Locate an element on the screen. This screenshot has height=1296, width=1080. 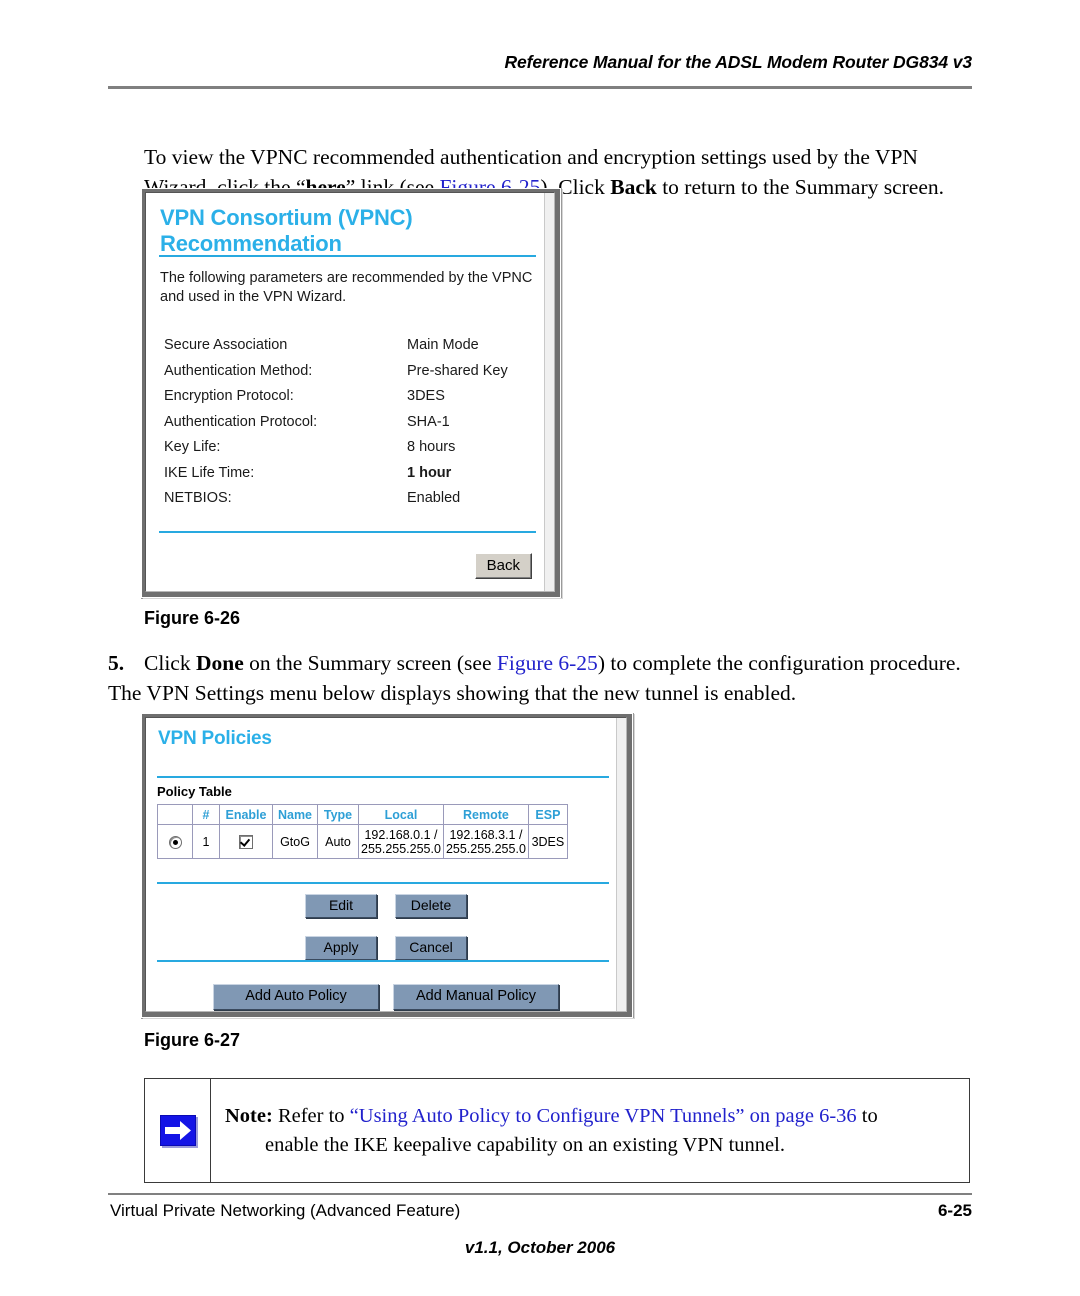
row-remote: 192.168.3.1 / 255.255.255.0 is located at coordinates (485, 841).